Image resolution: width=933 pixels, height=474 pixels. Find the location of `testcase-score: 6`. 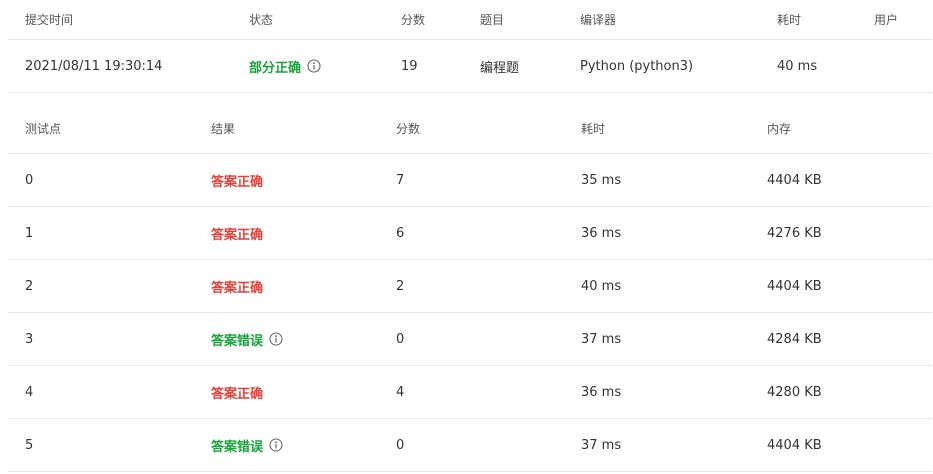

testcase-score: 6 is located at coordinates (400, 233).